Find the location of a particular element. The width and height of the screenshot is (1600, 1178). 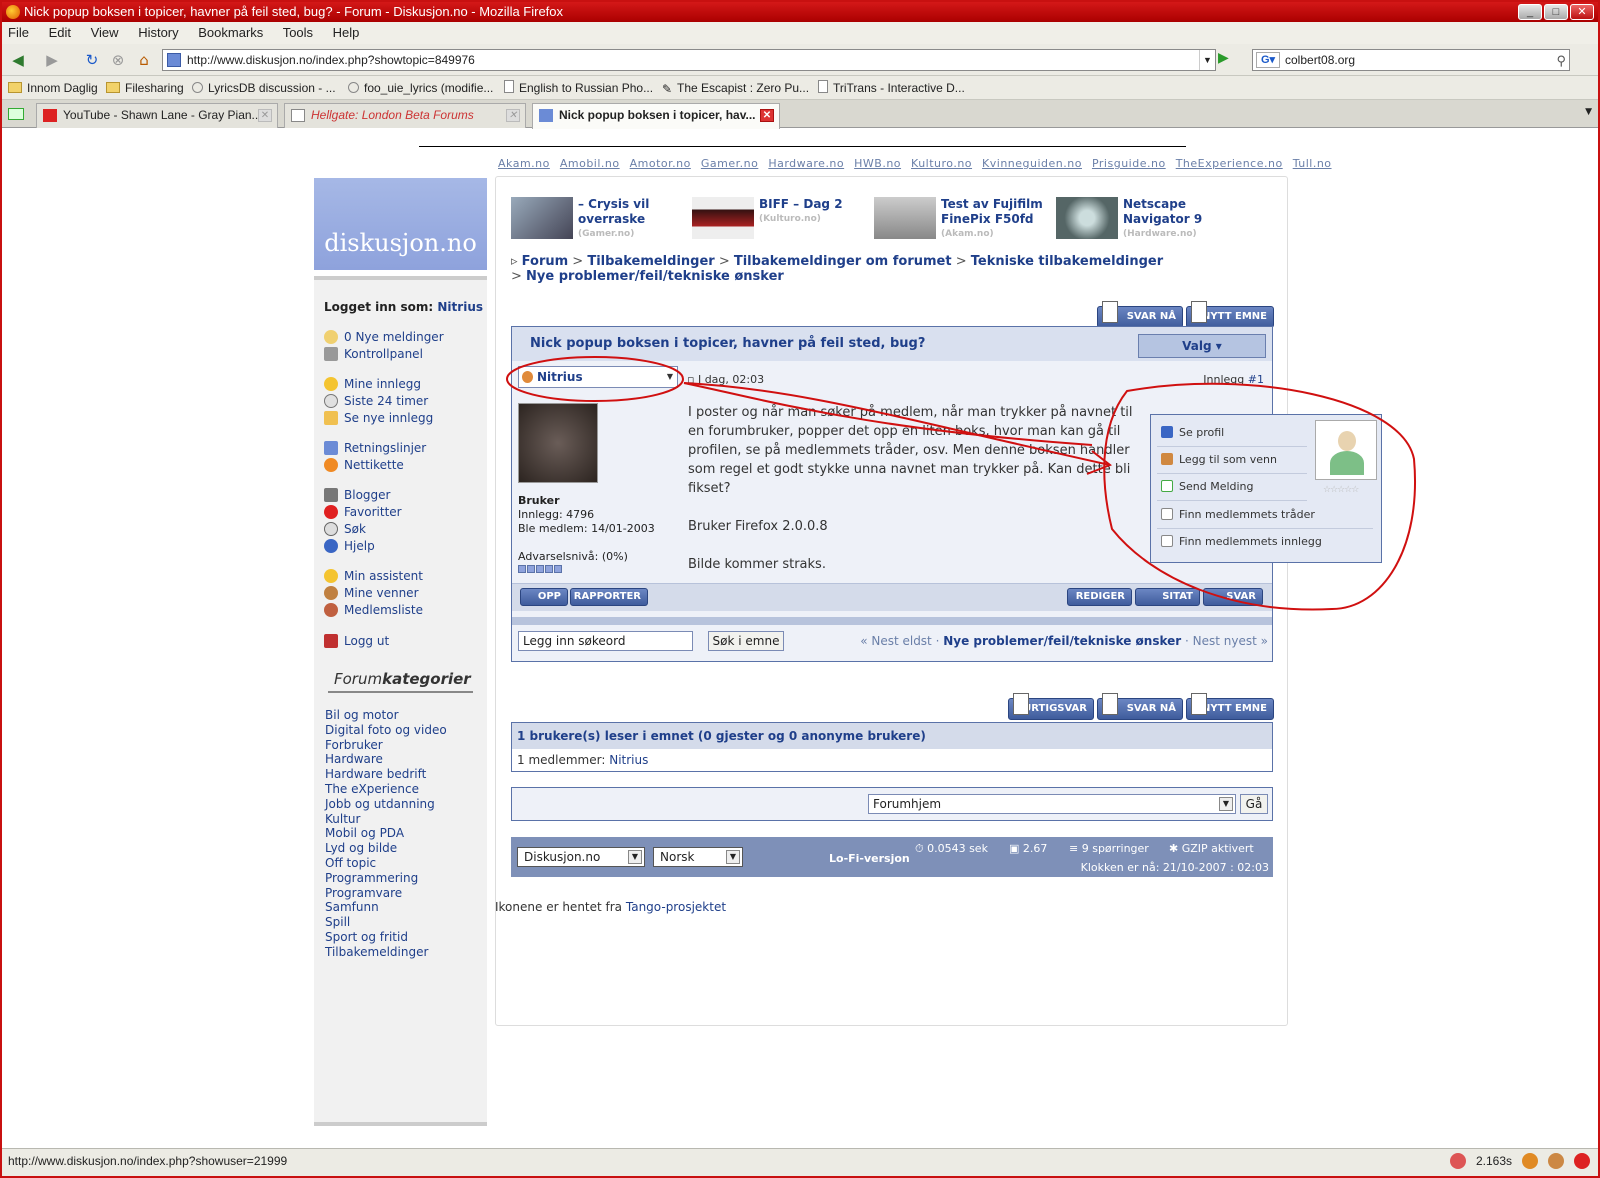

sidebar-item-friends: Mine venner is located at coordinates (371, 593).